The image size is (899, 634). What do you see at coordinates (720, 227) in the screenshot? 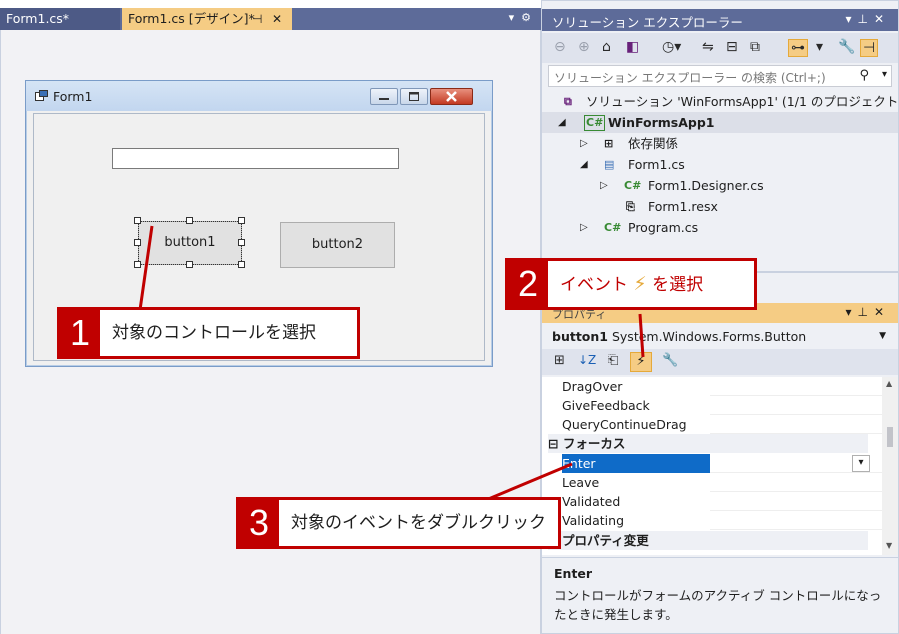
I see `tree-item-program: ▷ C# Program.cs` at bounding box center [720, 227].